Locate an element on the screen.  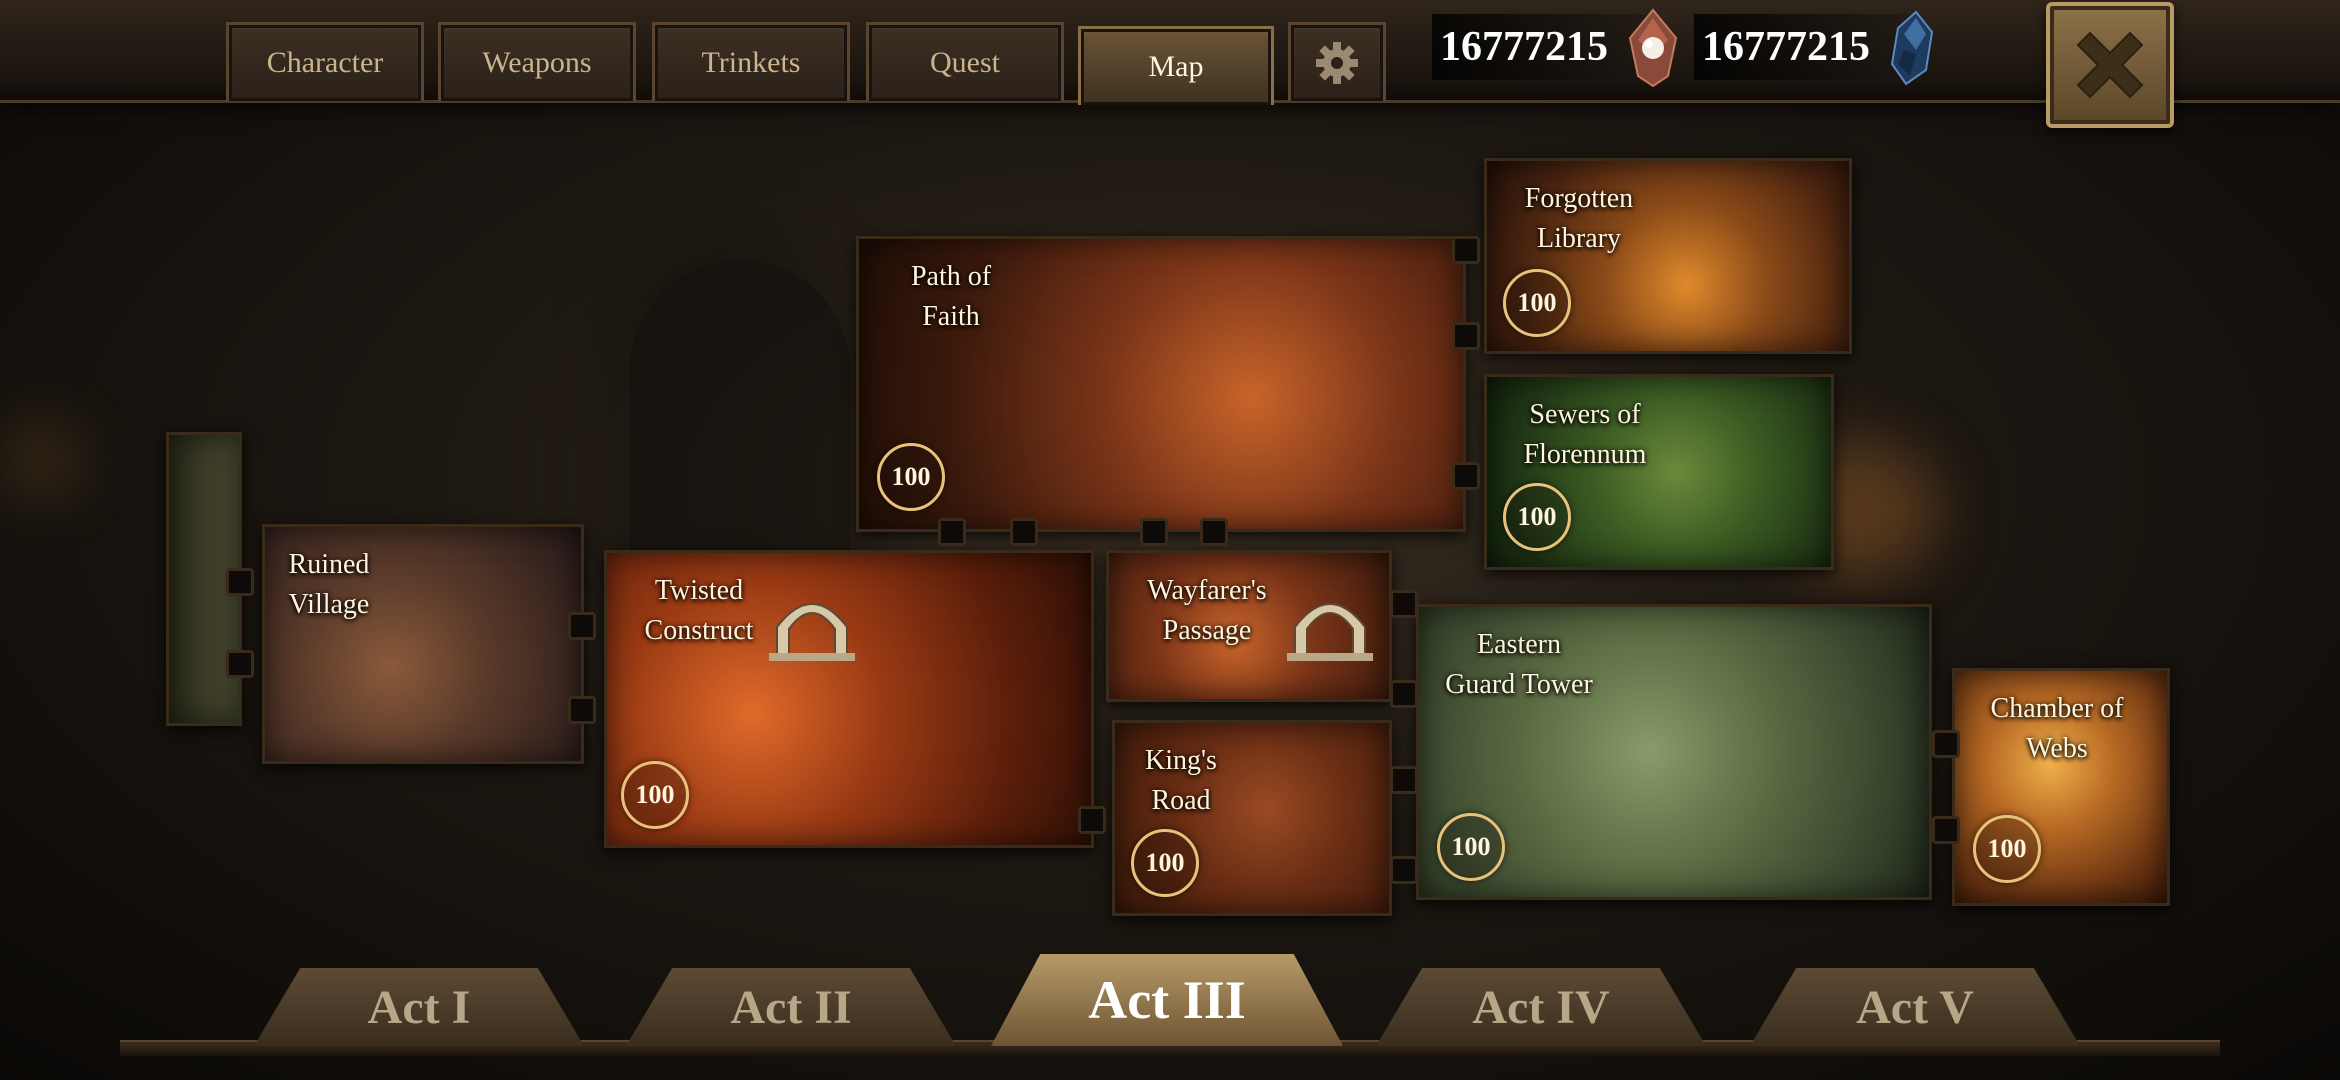
tab-quest: Quest is located at coordinates (965, 61).